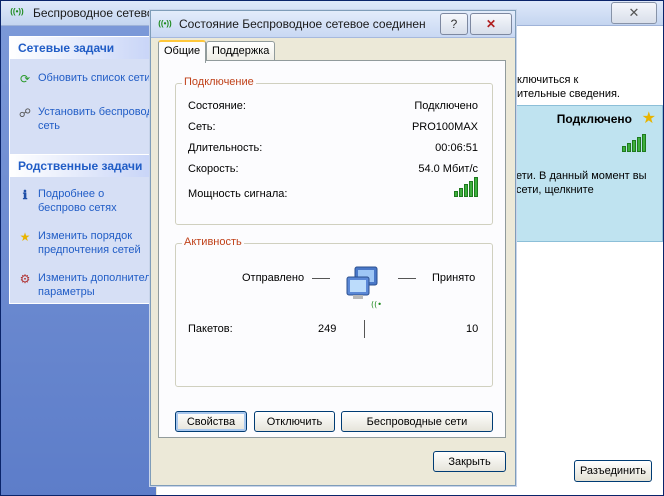 The image size is (664, 496). Describe the element at coordinates (202, 127) in the screenshot. I see `network-label: Сеть:` at that location.